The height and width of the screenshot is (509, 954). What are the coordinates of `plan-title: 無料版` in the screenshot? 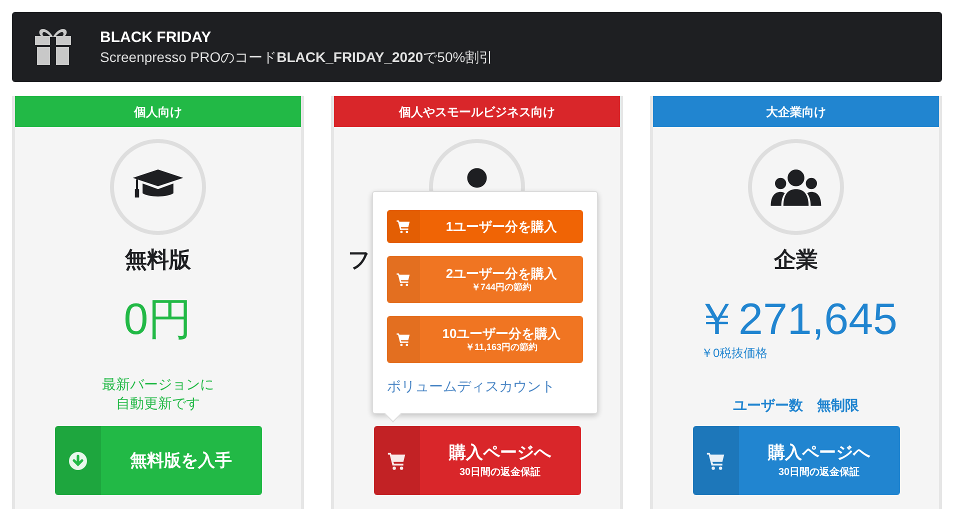 It's located at (158, 260).